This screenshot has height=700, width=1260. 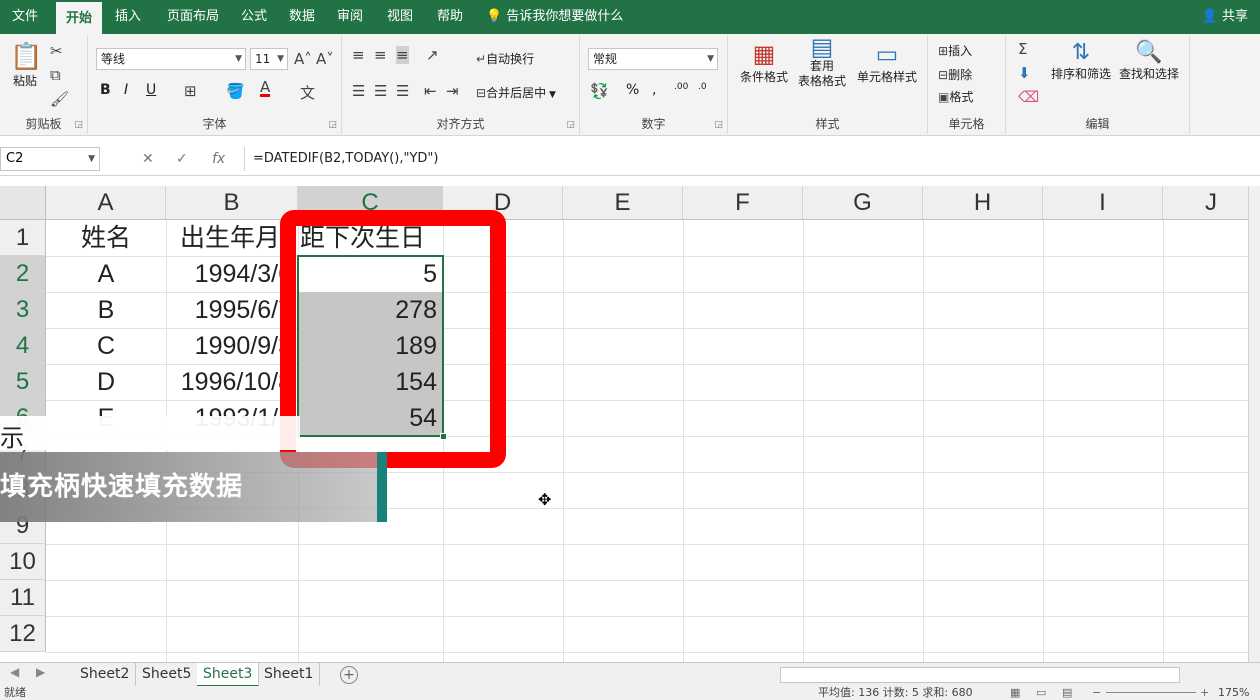 What do you see at coordinates (23, 238) in the screenshot?
I see `row-header-1: 1` at bounding box center [23, 238].